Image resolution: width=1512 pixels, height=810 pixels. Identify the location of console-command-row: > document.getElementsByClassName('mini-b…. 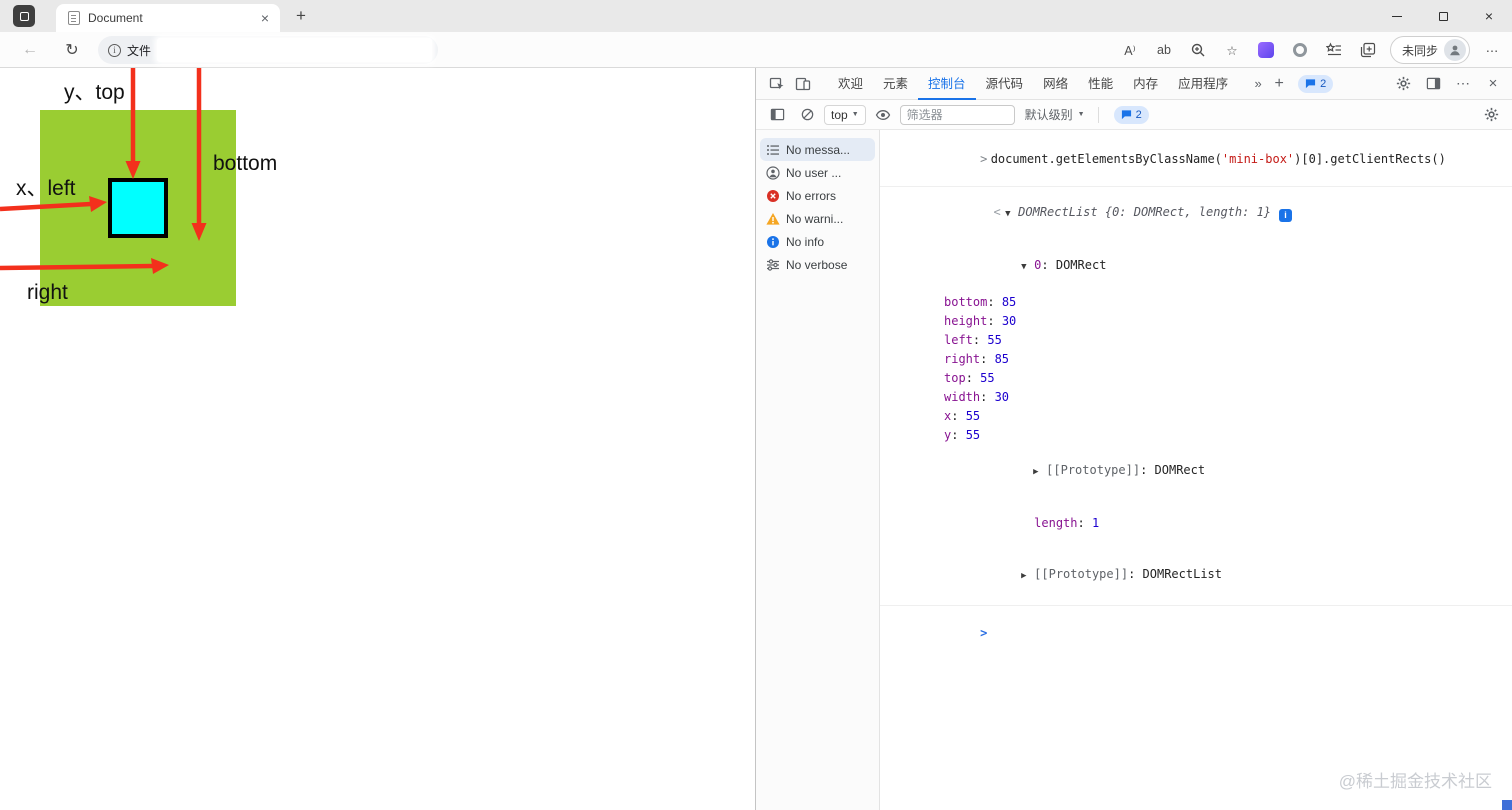
(1196, 160).